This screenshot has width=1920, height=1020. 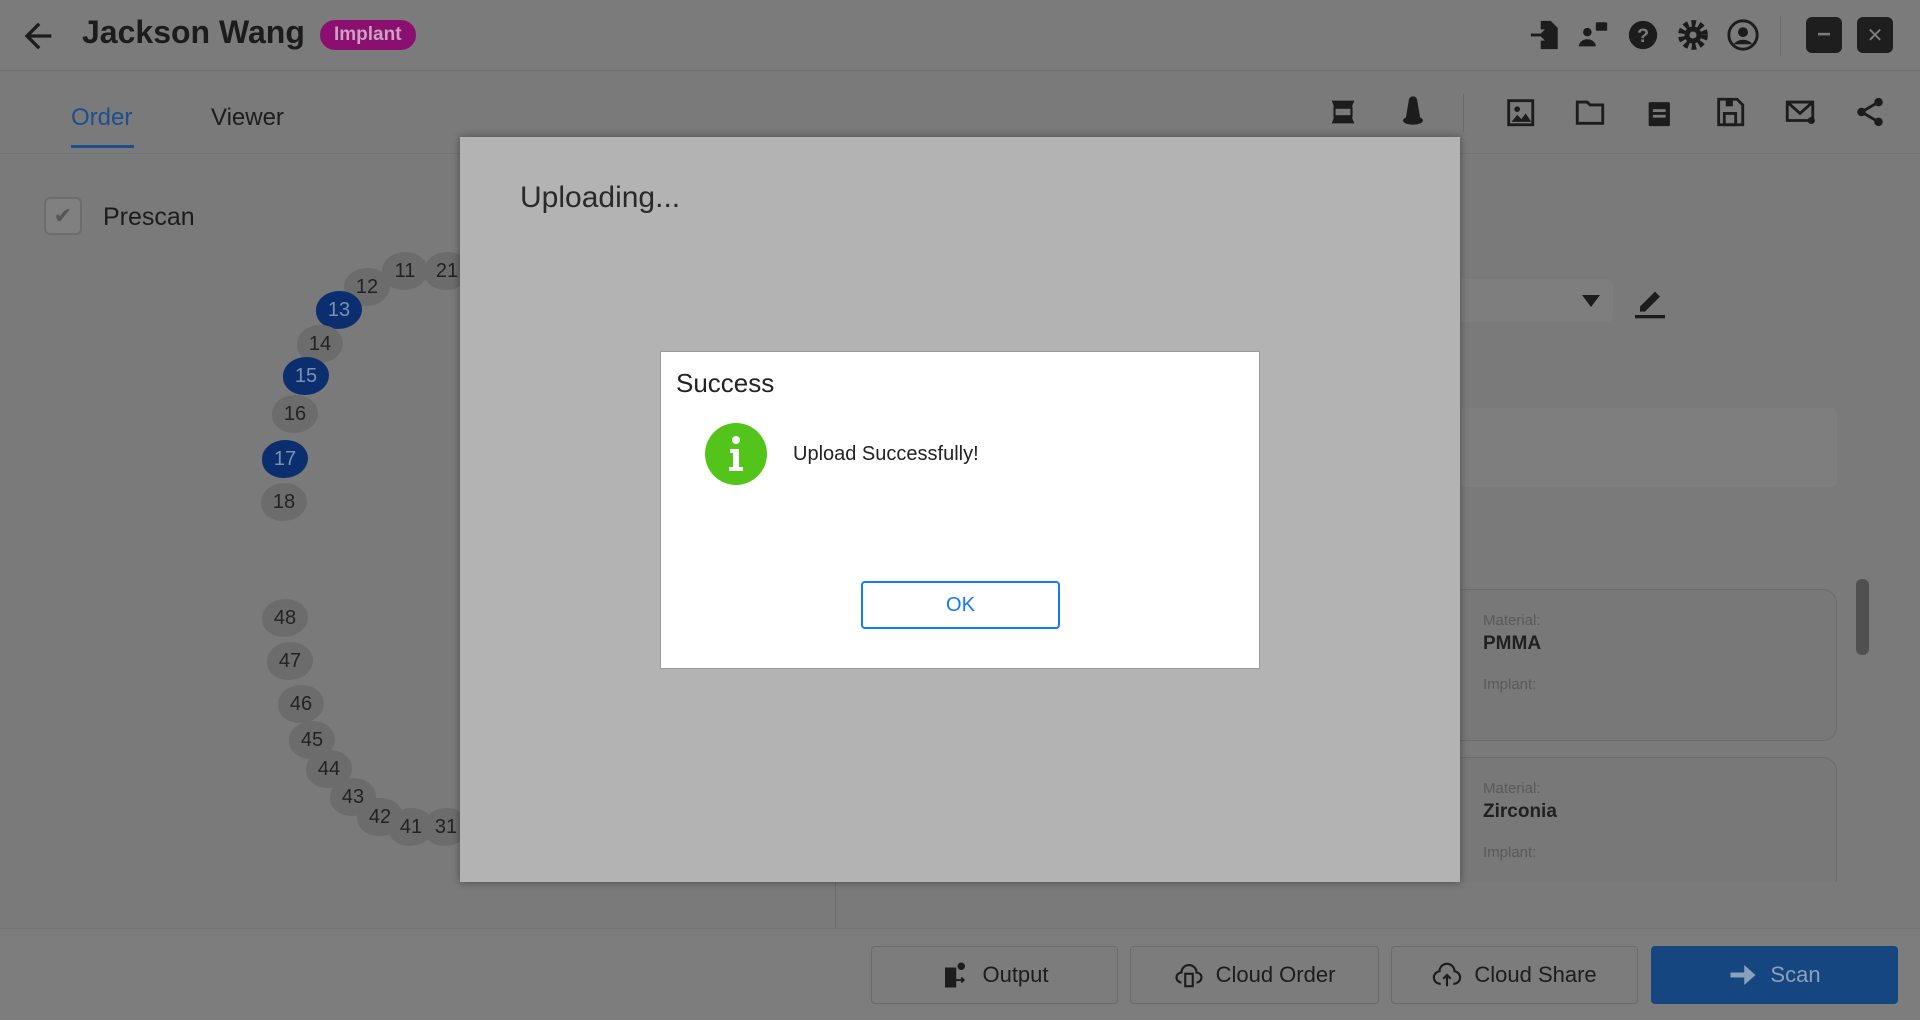 What do you see at coordinates (63, 216) in the screenshot?
I see `prescan-checkbox: ✔` at bounding box center [63, 216].